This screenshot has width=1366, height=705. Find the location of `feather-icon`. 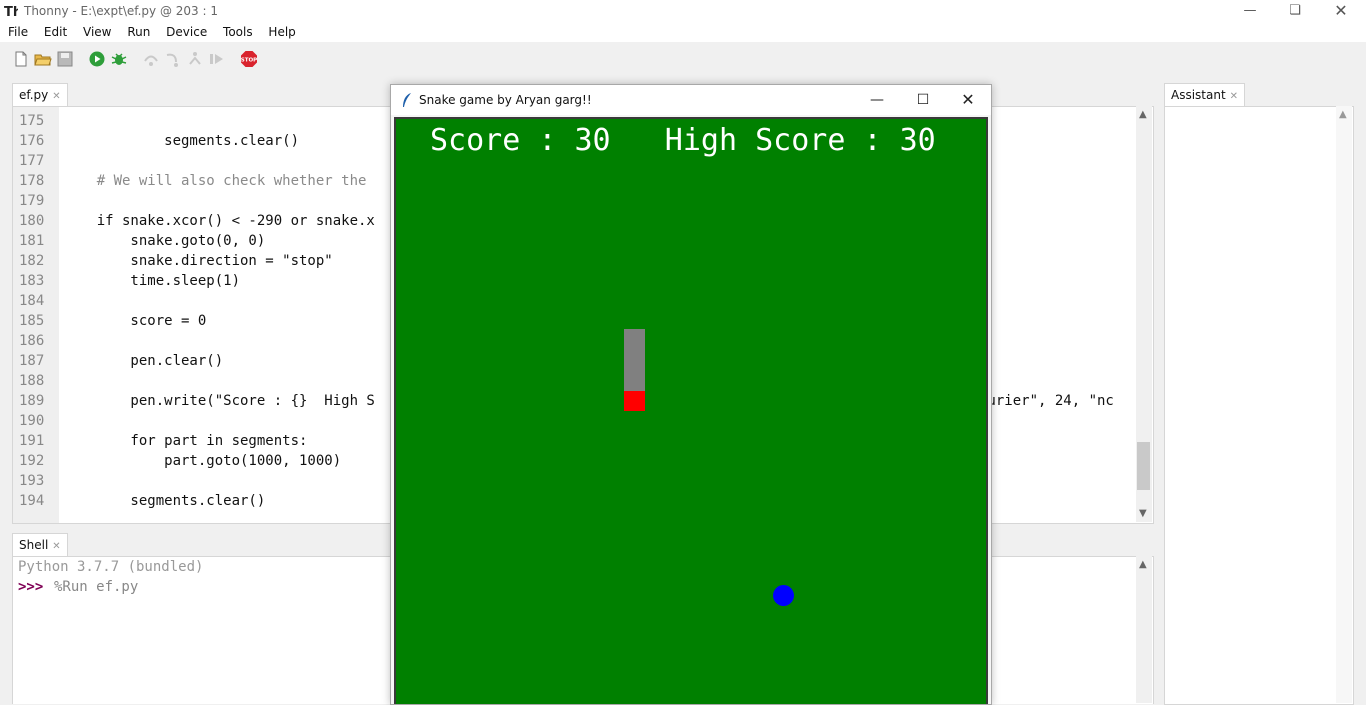

feather-icon is located at coordinates (407, 100).